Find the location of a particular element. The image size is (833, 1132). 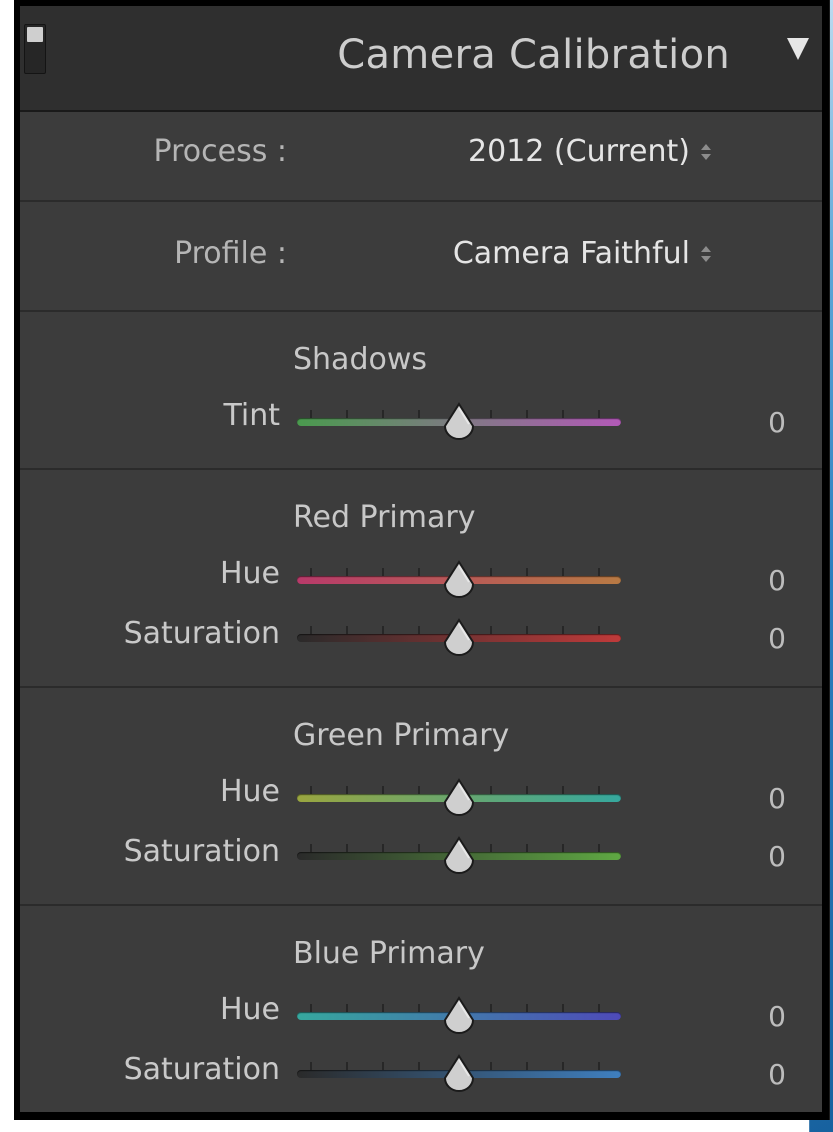

process-select: 2012 (Current) is located at coordinates (590, 151).